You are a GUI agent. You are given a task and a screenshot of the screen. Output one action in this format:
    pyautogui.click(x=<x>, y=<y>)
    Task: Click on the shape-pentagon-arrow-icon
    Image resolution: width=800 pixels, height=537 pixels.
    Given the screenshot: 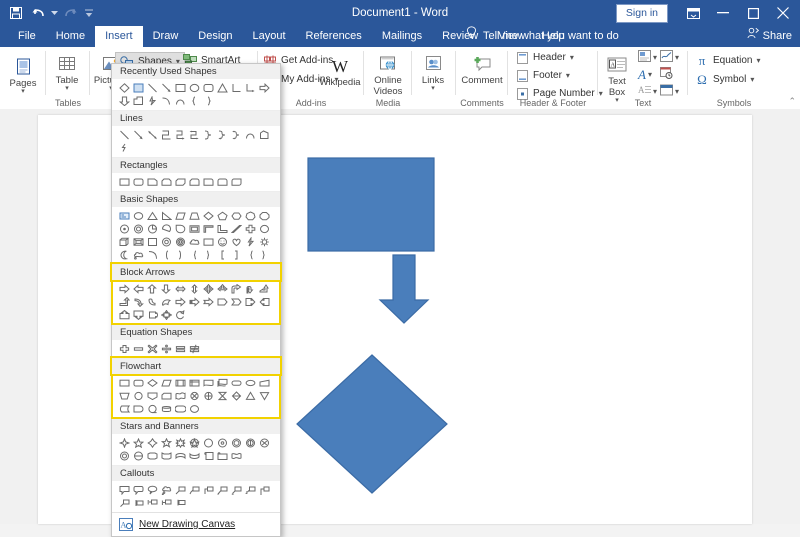 What is the action you would take?
    pyautogui.click(x=222, y=301)
    